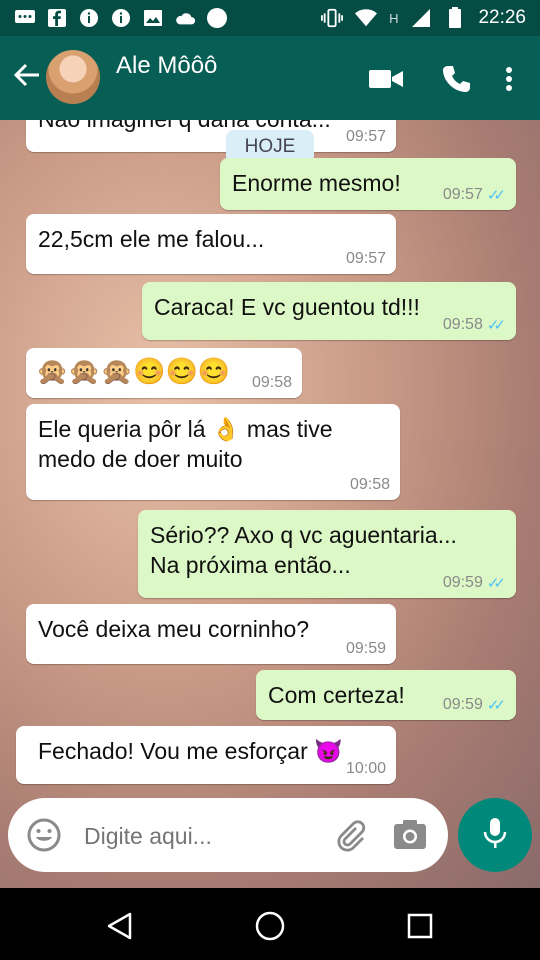  I want to click on circle-icon, so click(217, 18).